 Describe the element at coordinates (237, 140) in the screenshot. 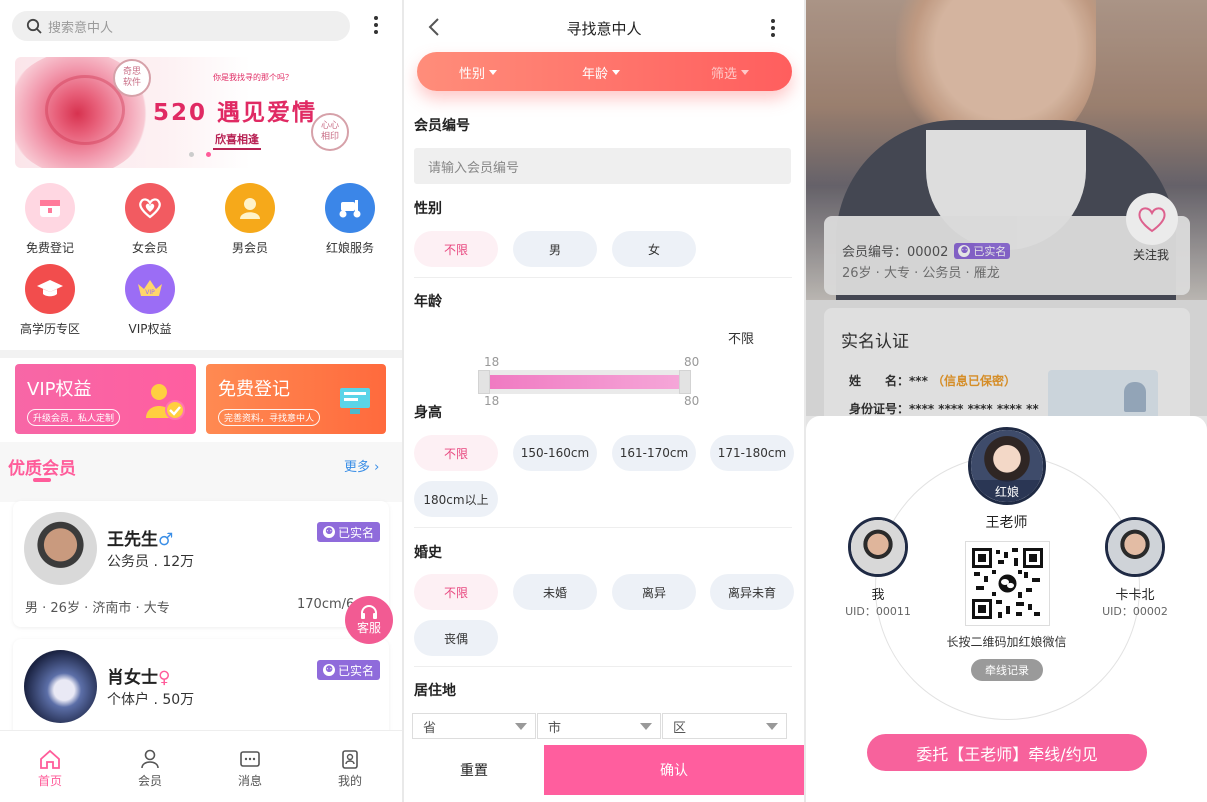

I see `banner-tagline: 欣喜相逢` at that location.